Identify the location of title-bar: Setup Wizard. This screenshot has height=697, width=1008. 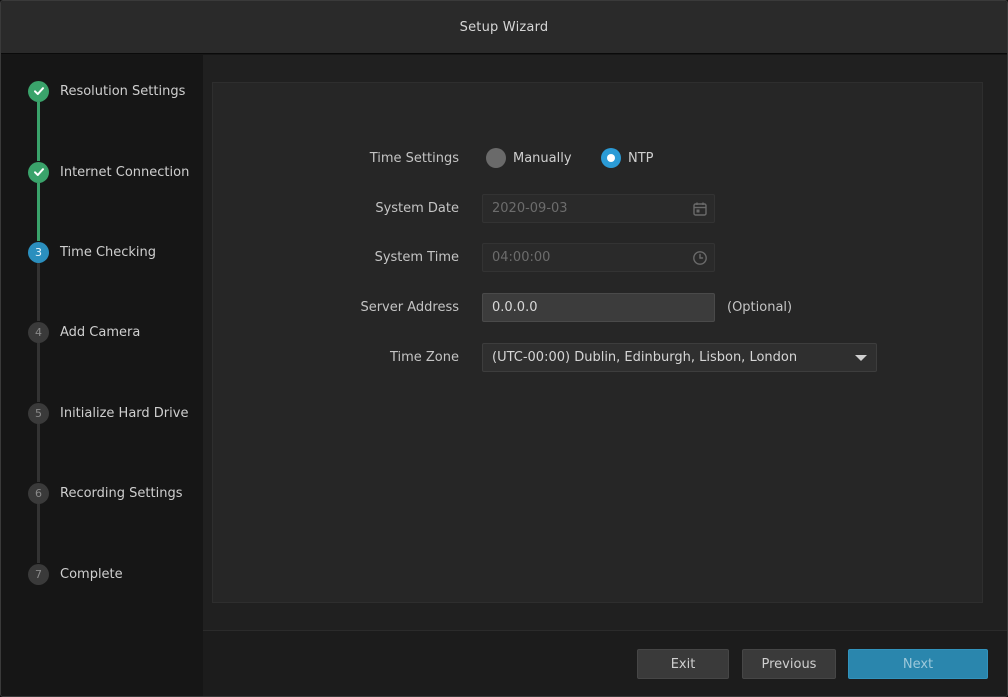
(504, 27).